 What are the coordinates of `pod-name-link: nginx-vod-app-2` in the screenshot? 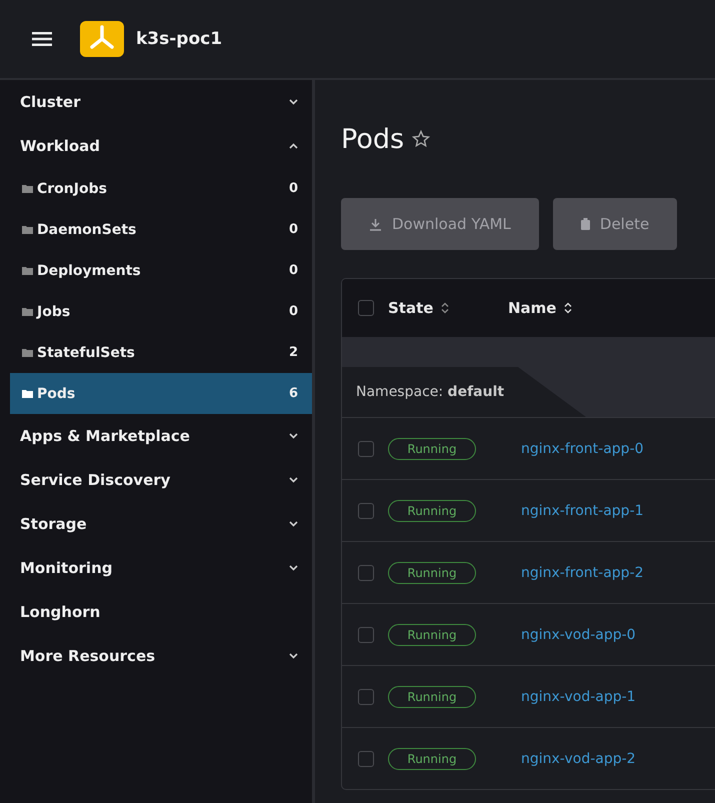 It's located at (578, 758).